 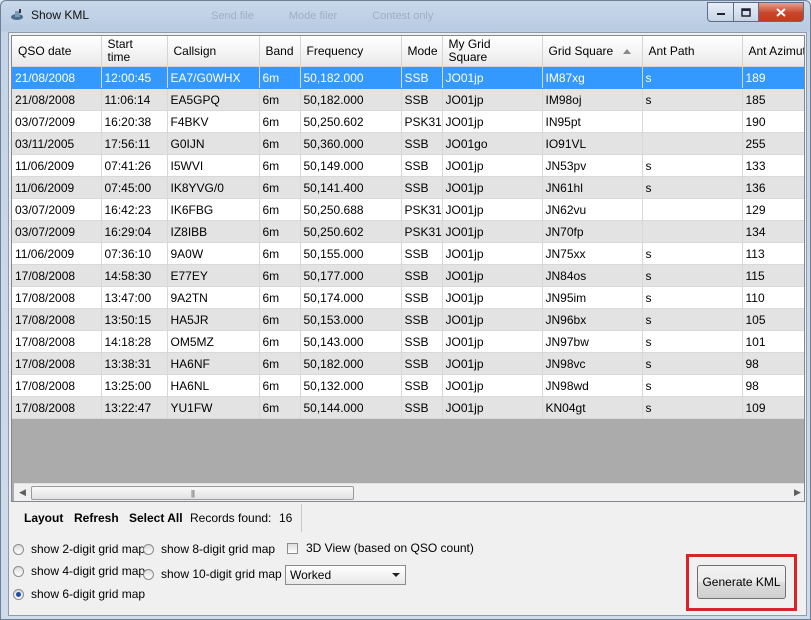 I want to click on table-cell: JN62vu, so click(x=592, y=209).